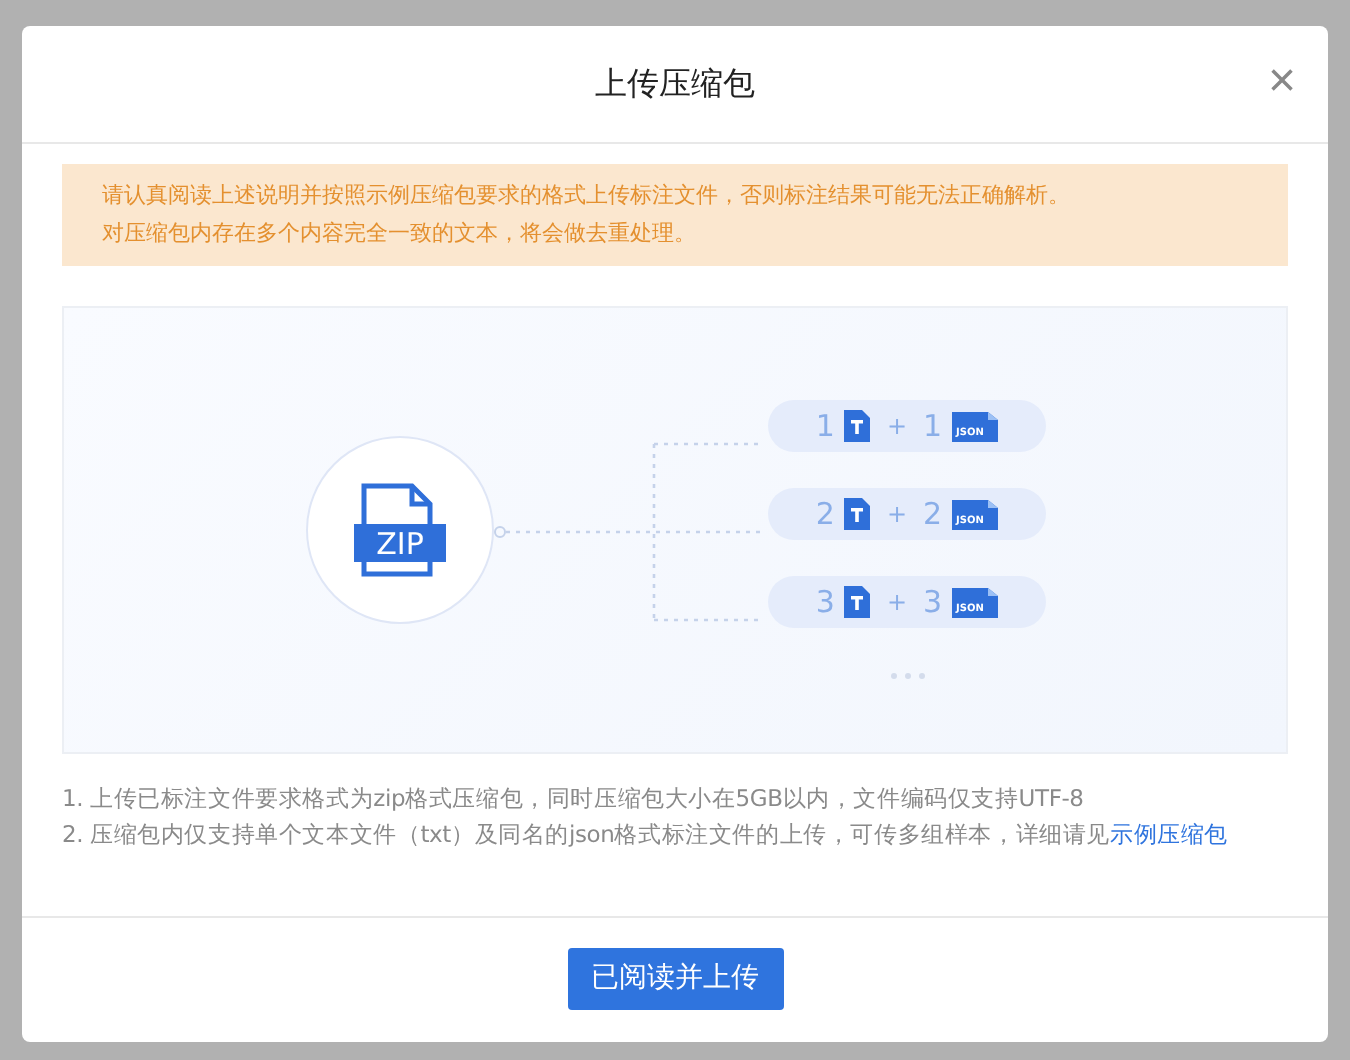 This screenshot has height=1060, width=1350. What do you see at coordinates (587, 196) in the screenshot?
I see `notice-text: 请认真阅读上述说明并按照示例压缩包要求的格式上传标注文件，否则标注结果可能无法正确解析。` at bounding box center [587, 196].